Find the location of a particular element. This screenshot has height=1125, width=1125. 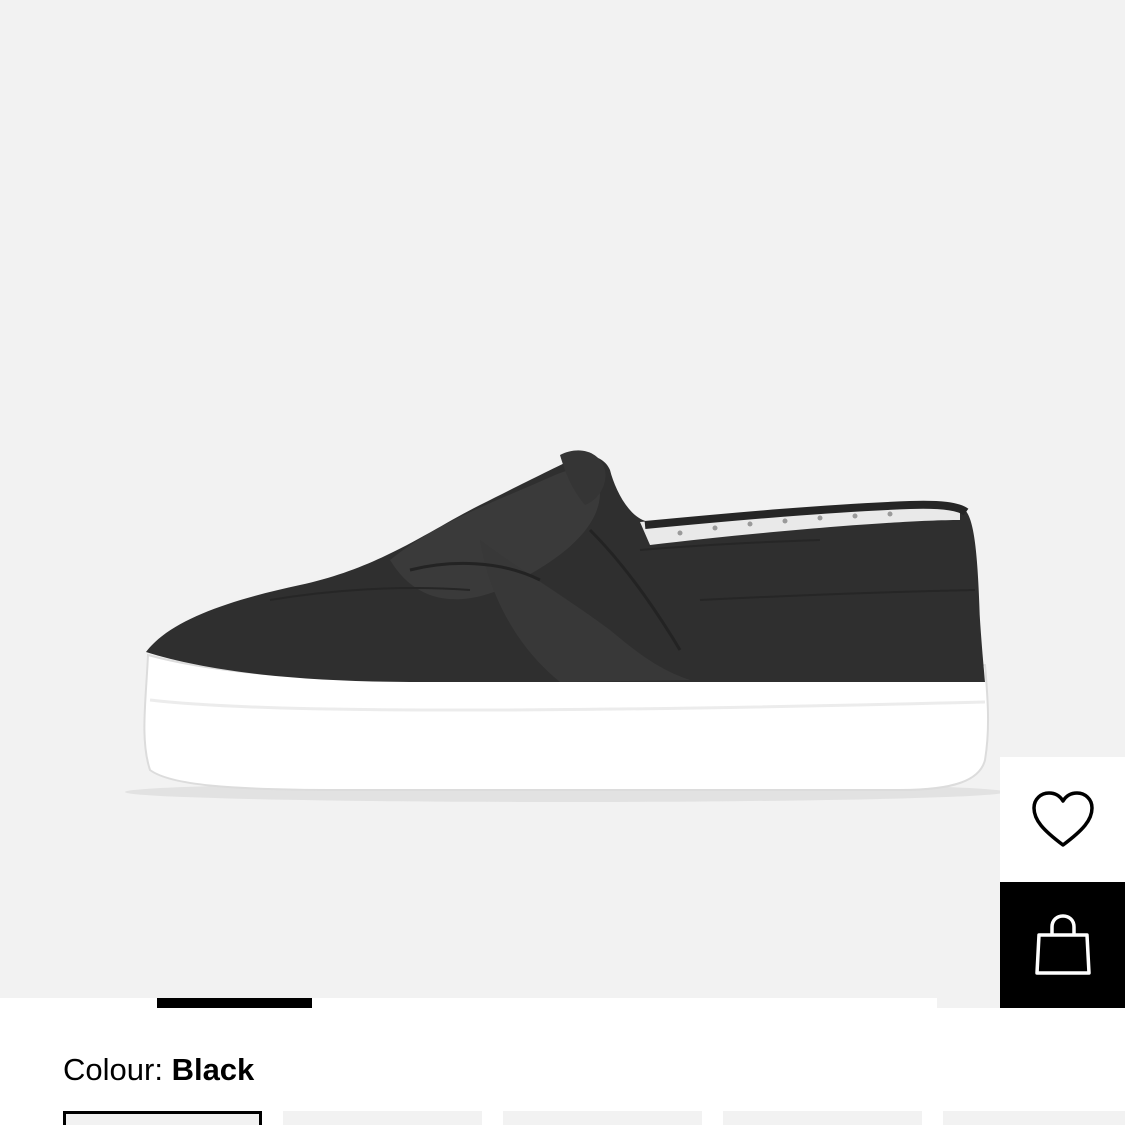

add-to-bag-button is located at coordinates (1062, 945).